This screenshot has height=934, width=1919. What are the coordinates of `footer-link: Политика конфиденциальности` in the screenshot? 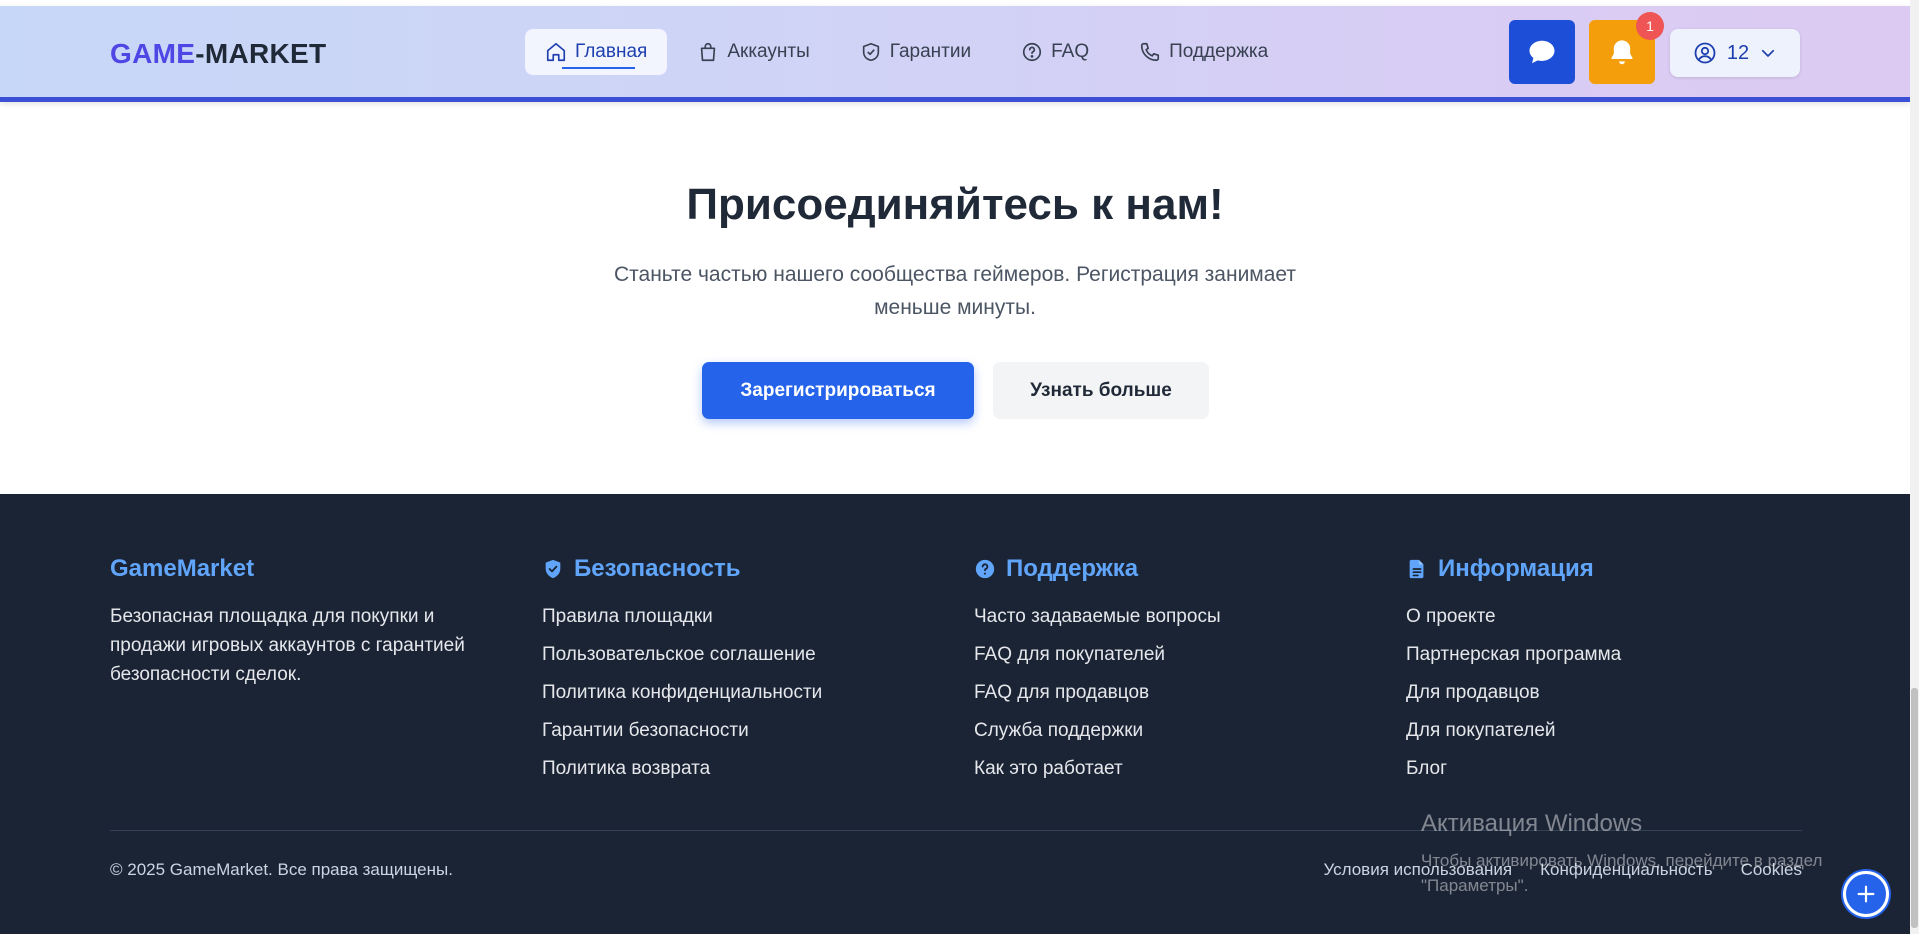 It's located at (682, 697).